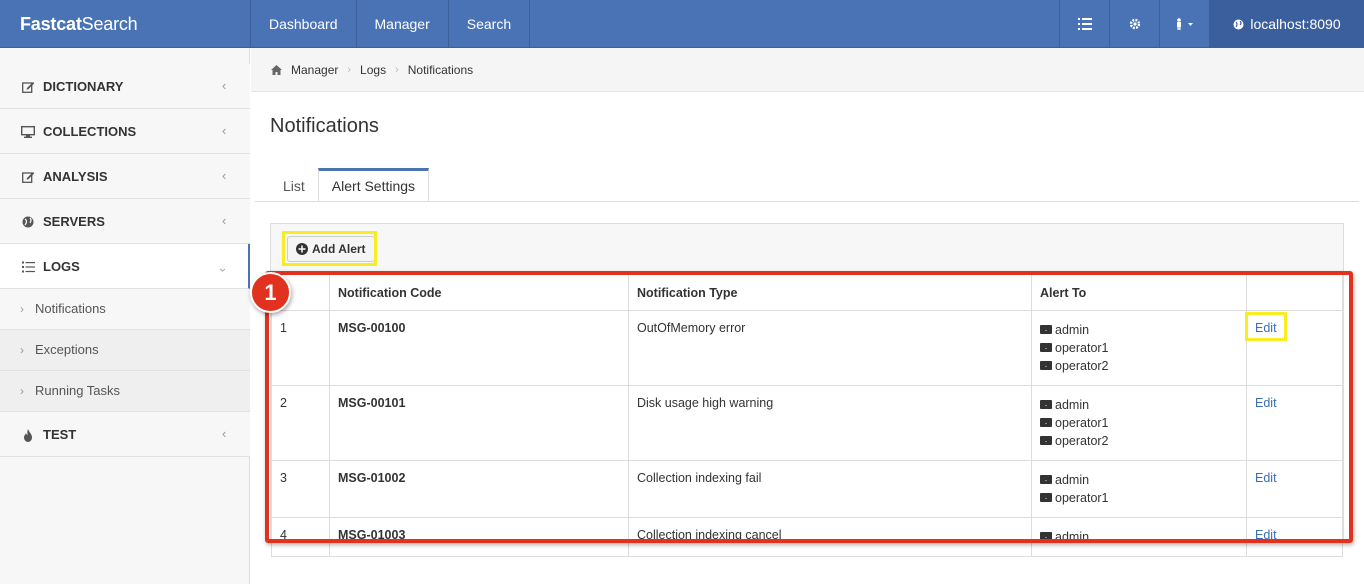 The width and height of the screenshot is (1364, 584). I want to click on breadcrumb: Manager › Logs › Notifications, so click(807, 70).